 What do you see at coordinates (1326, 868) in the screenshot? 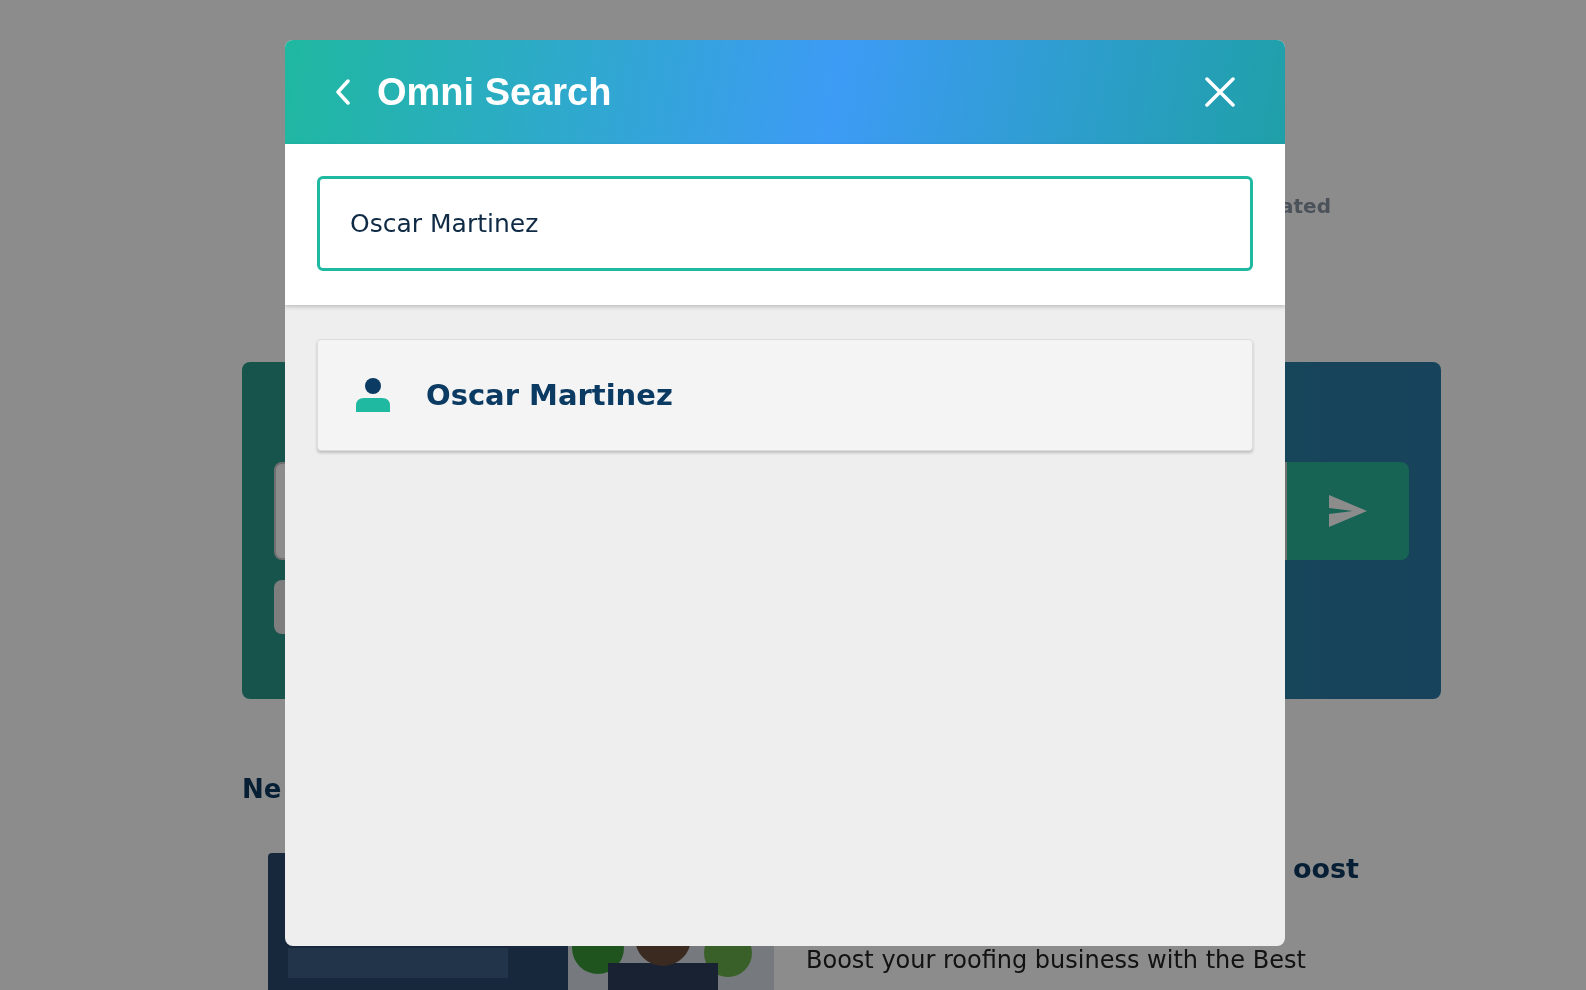
I see `article-title: oost` at bounding box center [1326, 868].